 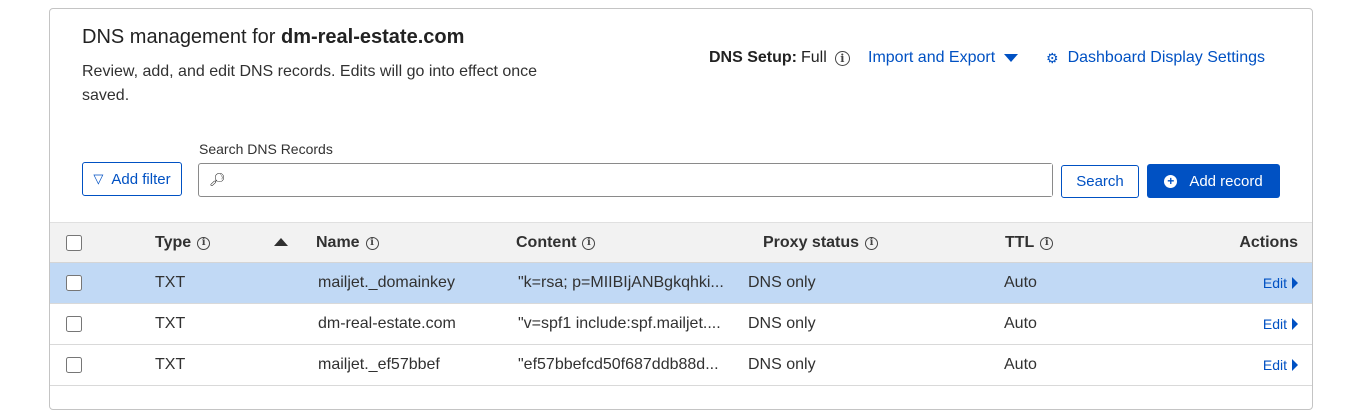 I want to click on dns-setup-status: DNS Setup: Full i, so click(x=779, y=58).